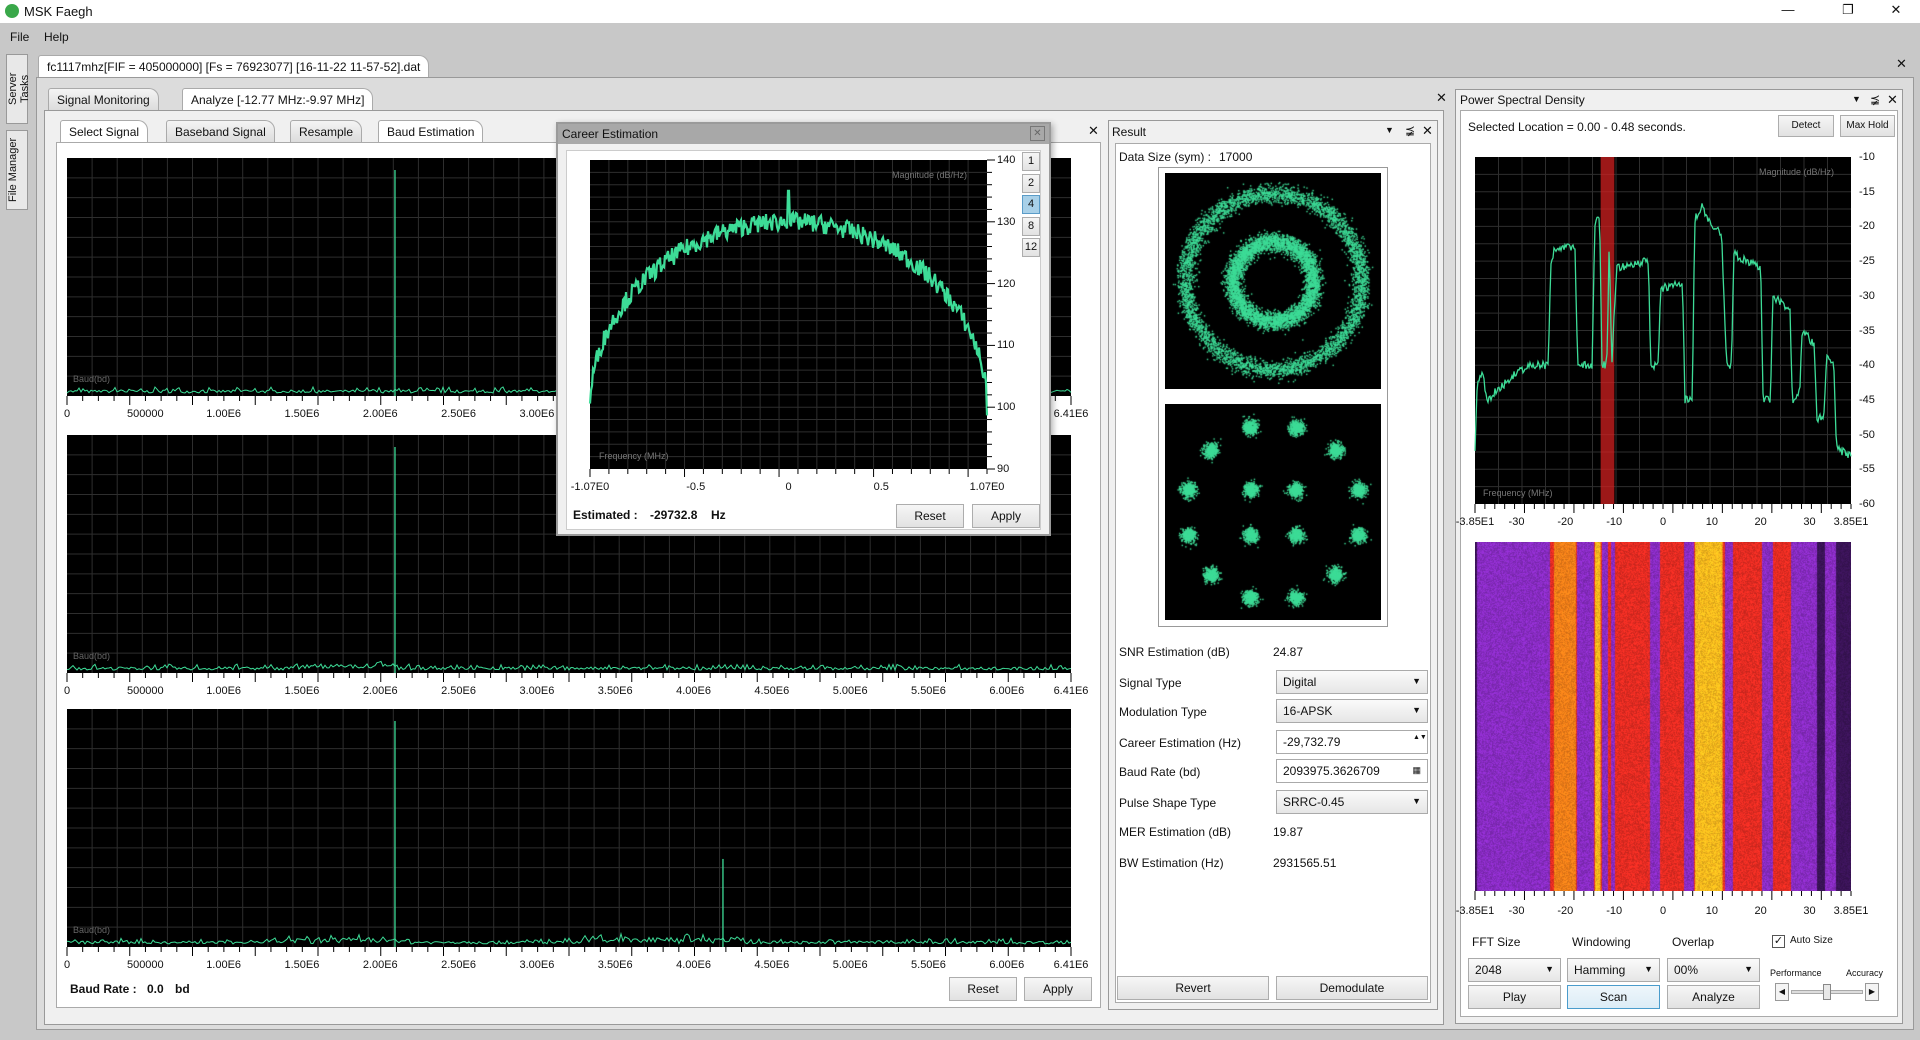 The image size is (1920, 1040). Describe the element at coordinates (1180, 743) in the screenshot. I see `row-label-career-estimation-hz: Career Estimation (Hz)` at that location.